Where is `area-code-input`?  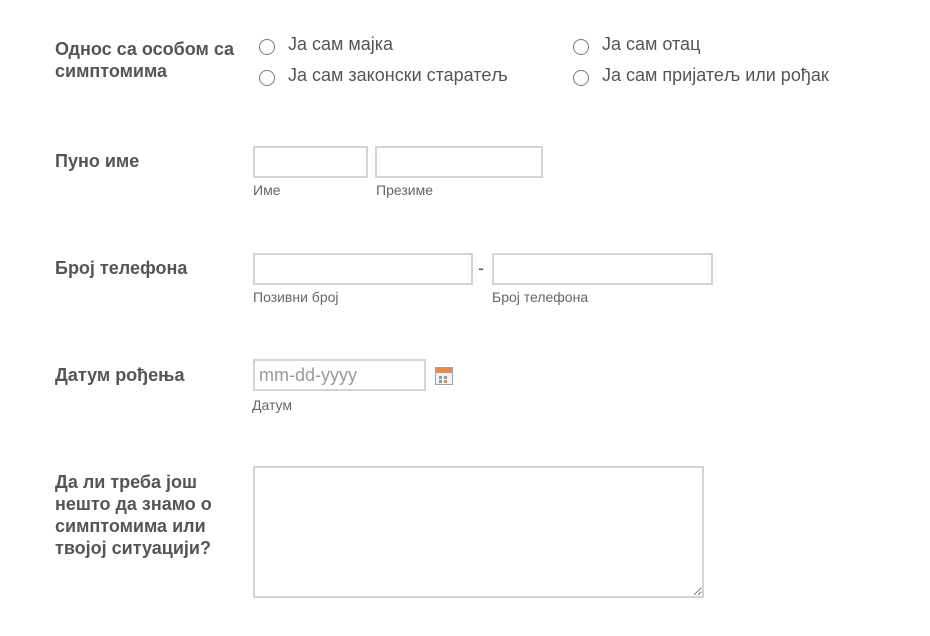
area-code-input is located at coordinates (363, 269).